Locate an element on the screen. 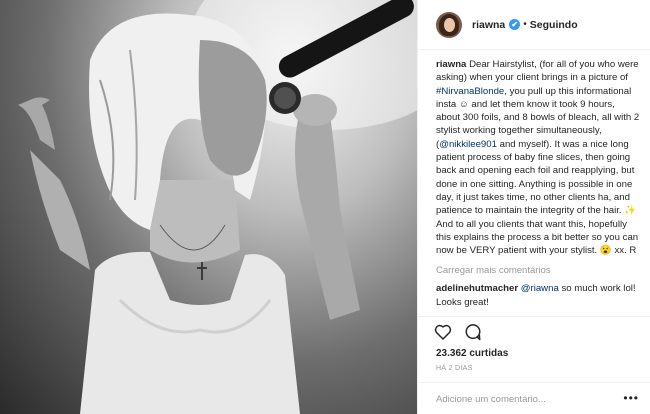  more-options-icon: ••• is located at coordinates (631, 398).